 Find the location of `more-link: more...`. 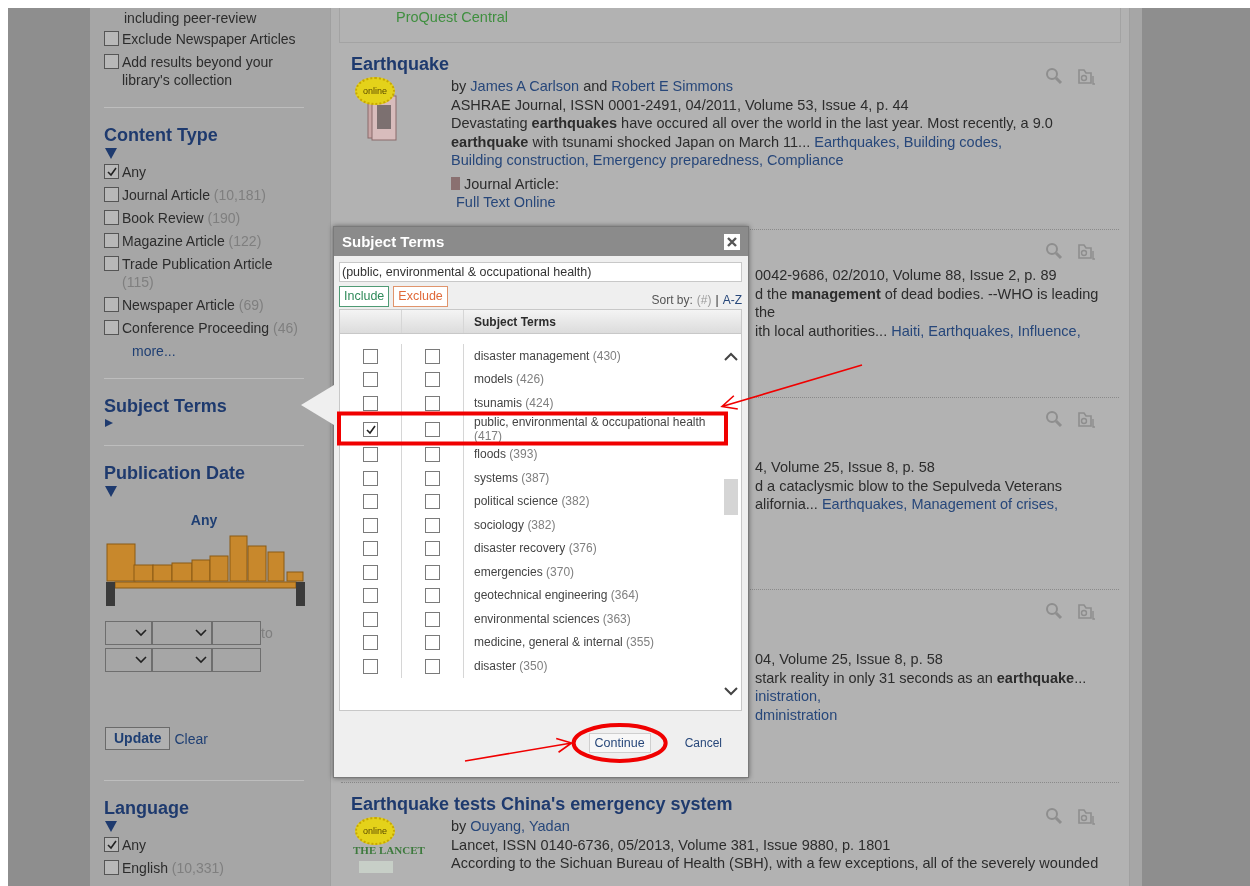

more-link: more... is located at coordinates (154, 351).